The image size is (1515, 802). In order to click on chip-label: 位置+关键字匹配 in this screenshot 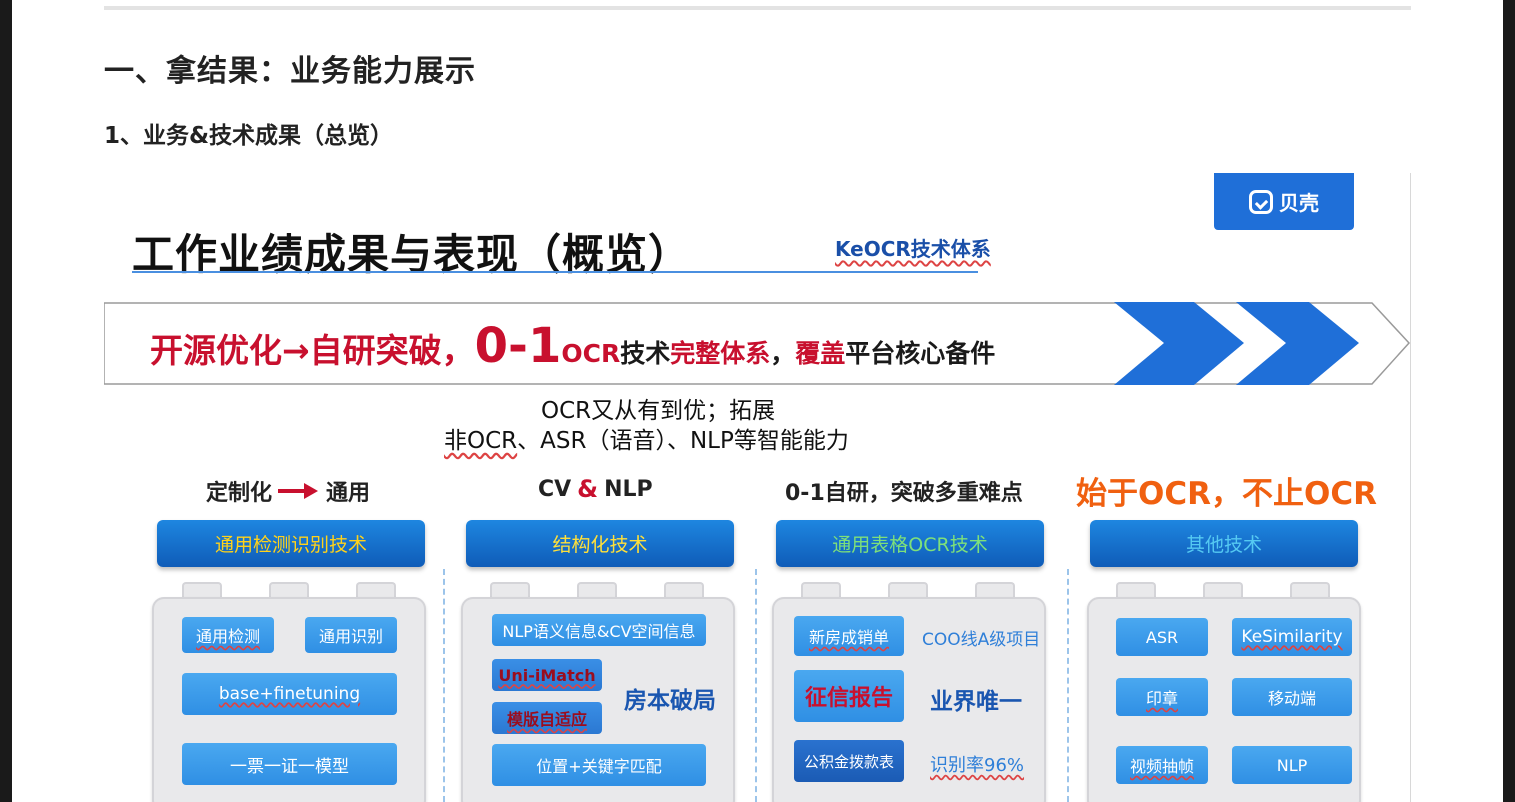, I will do `click(599, 766)`.